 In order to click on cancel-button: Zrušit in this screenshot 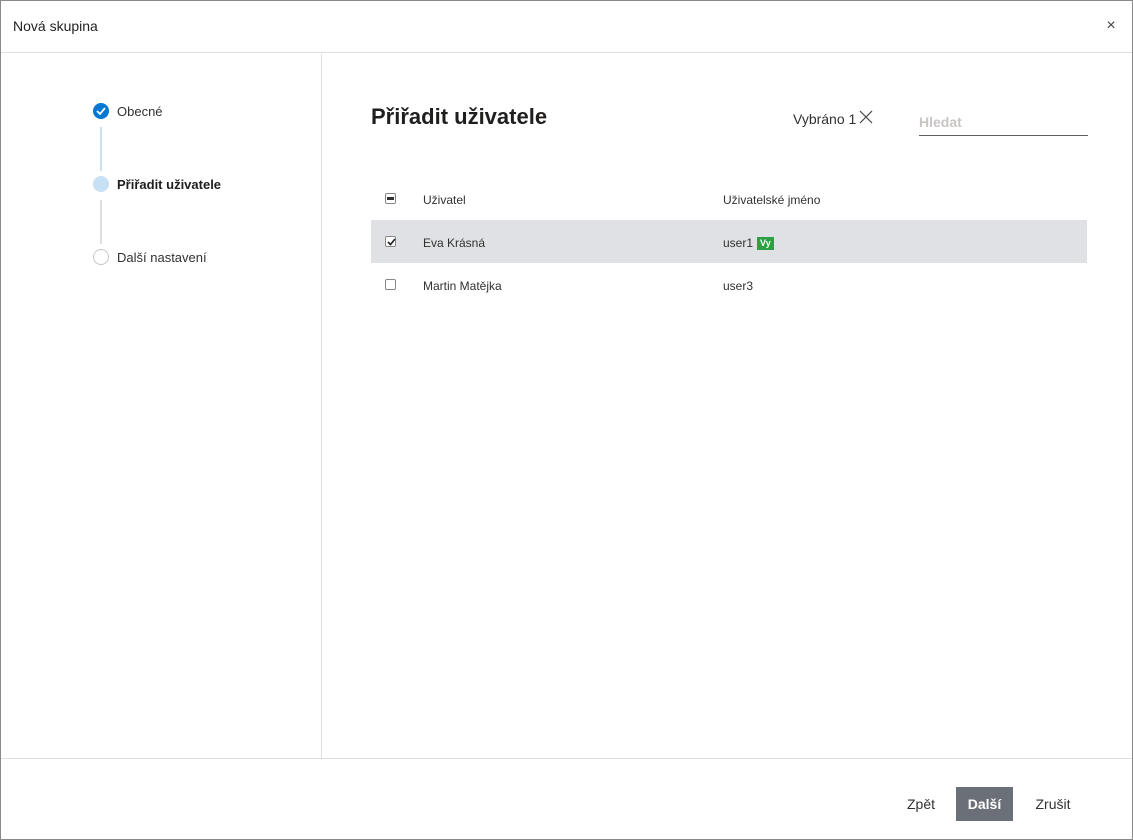, I will do `click(1053, 804)`.